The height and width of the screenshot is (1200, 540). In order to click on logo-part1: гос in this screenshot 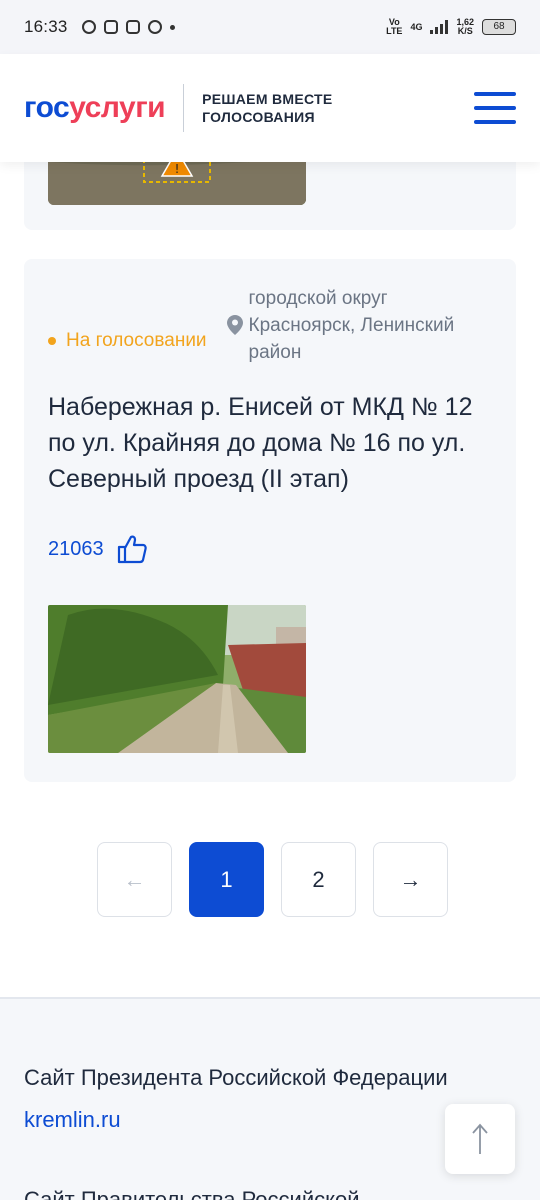, I will do `click(47, 107)`.